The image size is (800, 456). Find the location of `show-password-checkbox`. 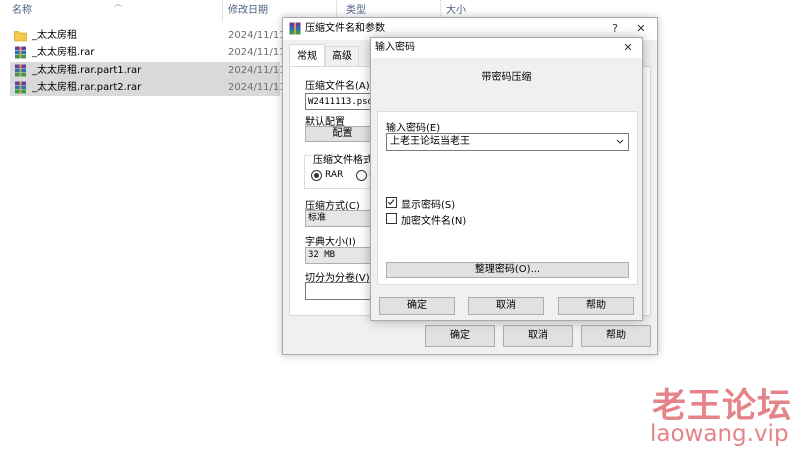

show-password-checkbox is located at coordinates (391, 202).